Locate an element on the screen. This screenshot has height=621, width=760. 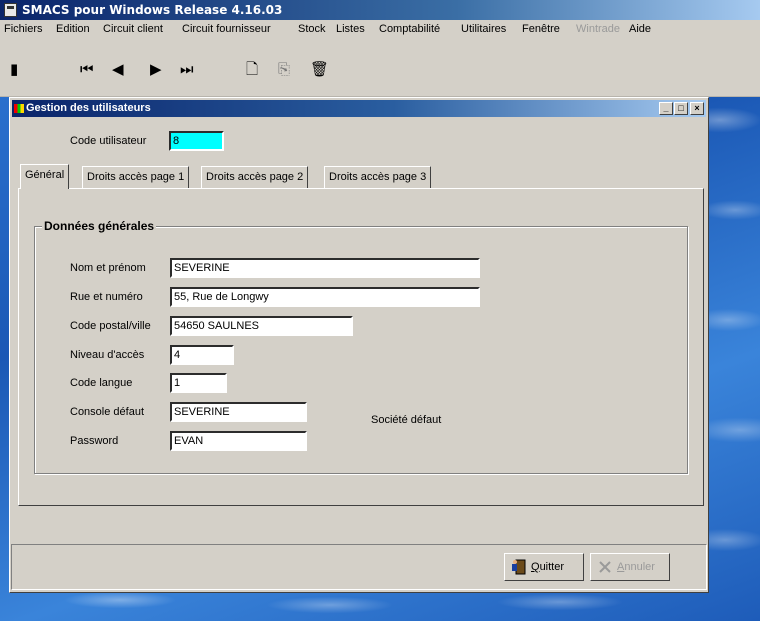
menu-fenetre: Fenêtre is located at coordinates (541, 29).